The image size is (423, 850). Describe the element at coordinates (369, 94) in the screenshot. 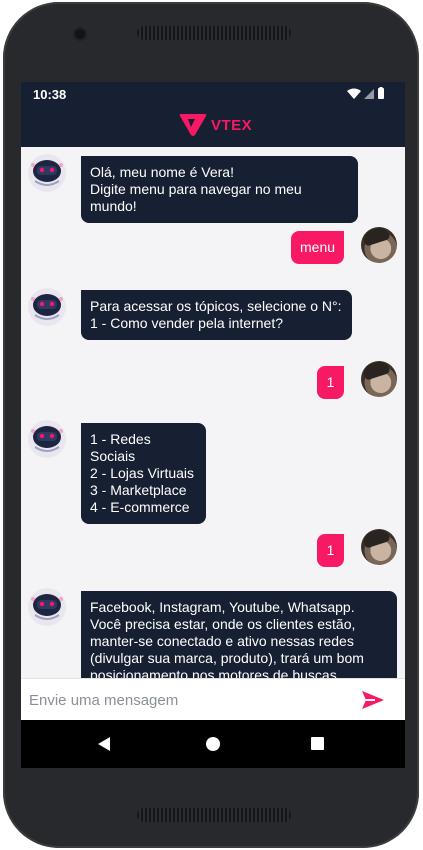

I see `signal-icon` at that location.